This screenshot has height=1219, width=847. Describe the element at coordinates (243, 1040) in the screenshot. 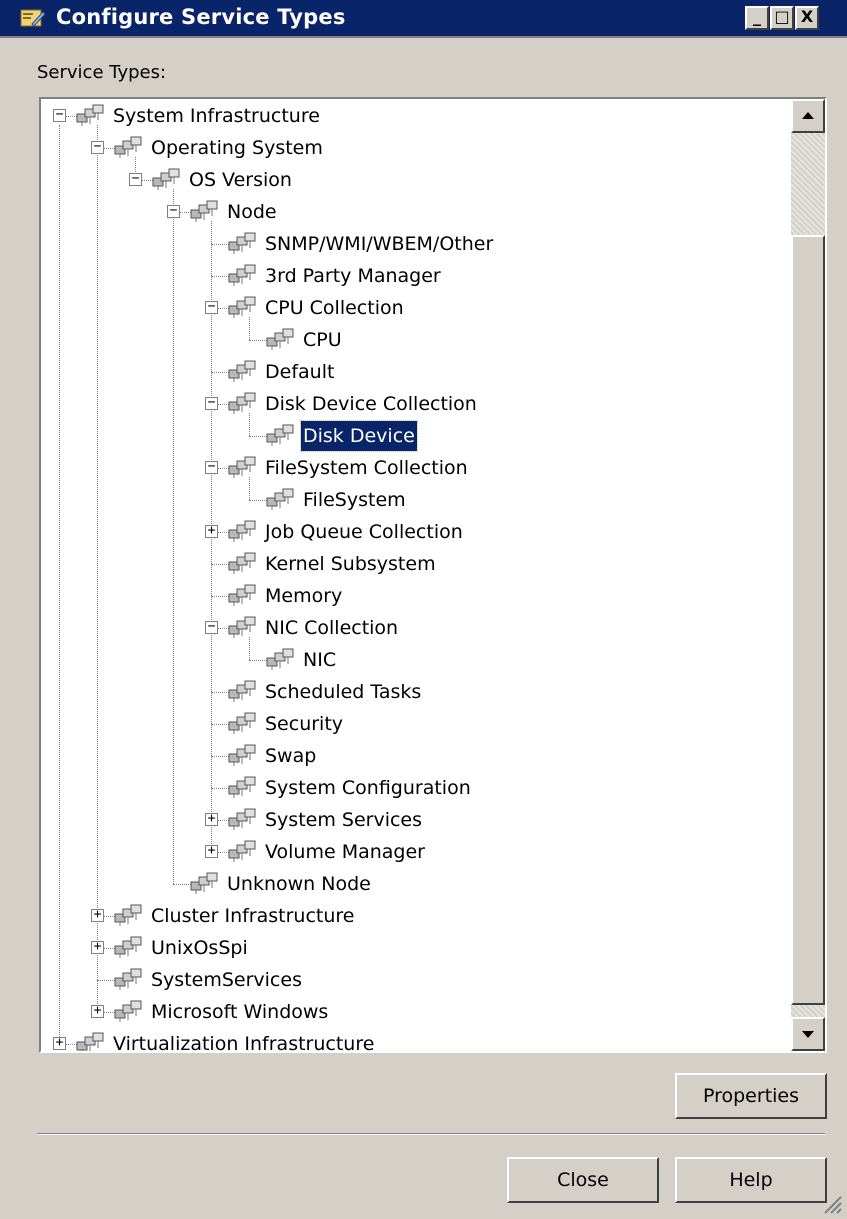

I see `tree-node-label: Virtualization Infrastructure` at that location.